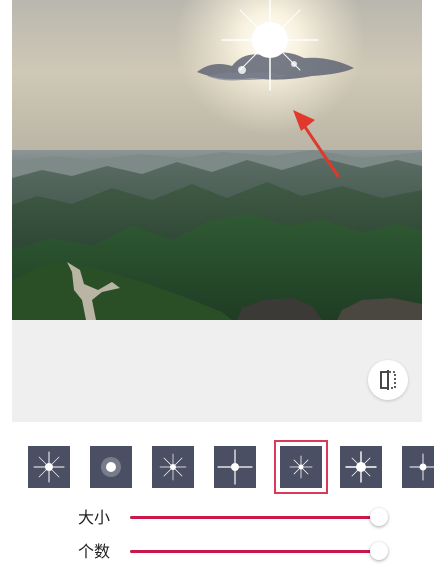 The image size is (434, 564). Describe the element at coordinates (94, 551) in the screenshot. I see `count-slider-label: 个数` at that location.